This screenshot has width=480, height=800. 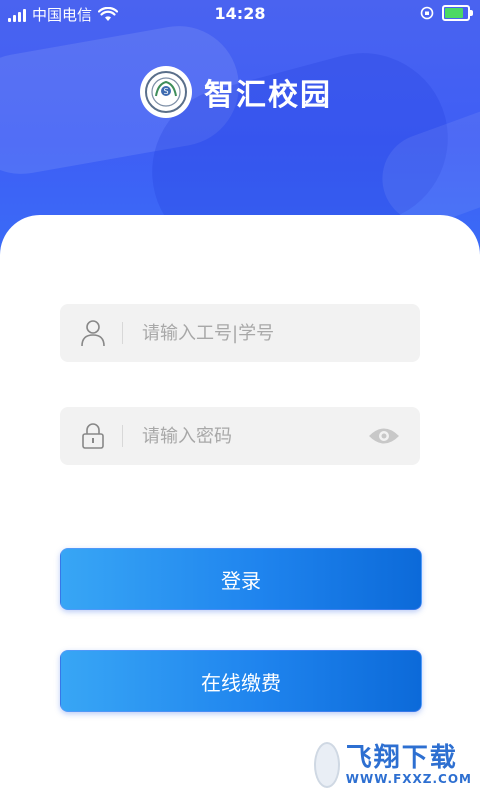 I want to click on rotation-lock-icon, so click(x=427, y=13).